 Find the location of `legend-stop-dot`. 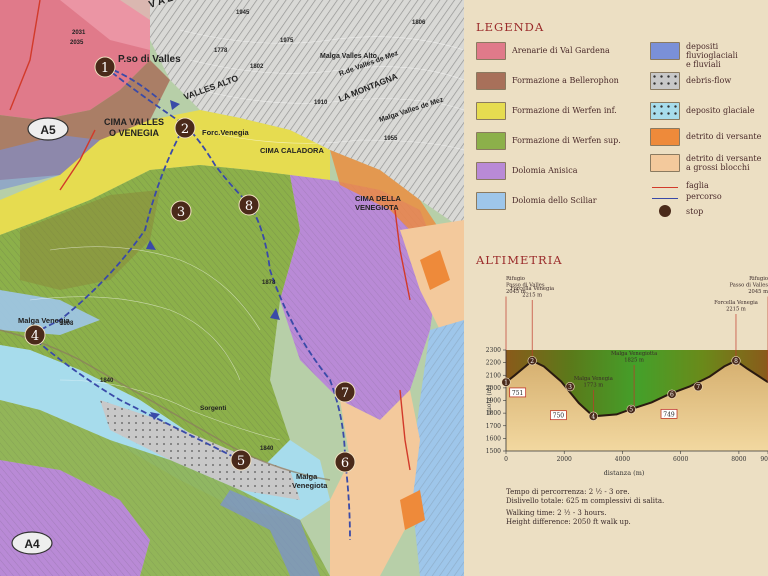

legend-stop-dot is located at coordinates (665, 211).